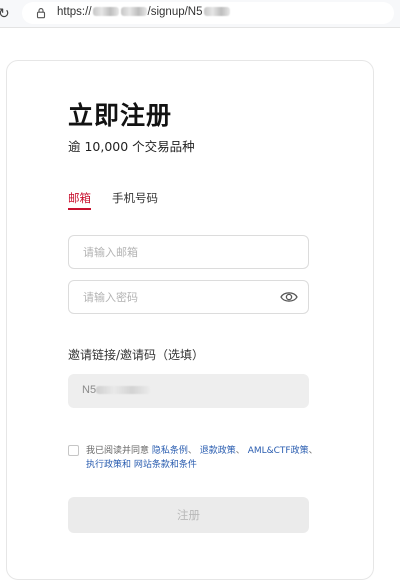 The height and width of the screenshot is (580, 400). I want to click on register-button: 注册, so click(188, 515).